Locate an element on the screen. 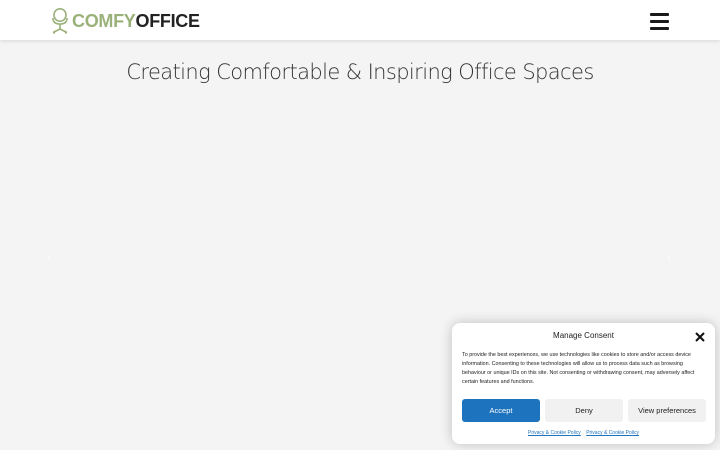 The height and width of the screenshot is (450, 720). site-header: COMFYOFFICE is located at coordinates (360, 20).